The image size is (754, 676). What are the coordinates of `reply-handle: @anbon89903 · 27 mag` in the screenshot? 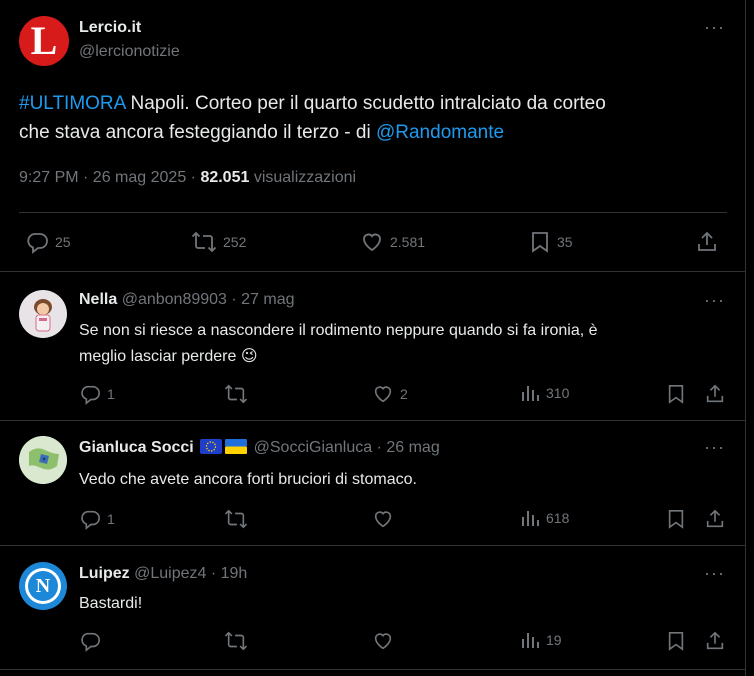 It's located at (208, 299).